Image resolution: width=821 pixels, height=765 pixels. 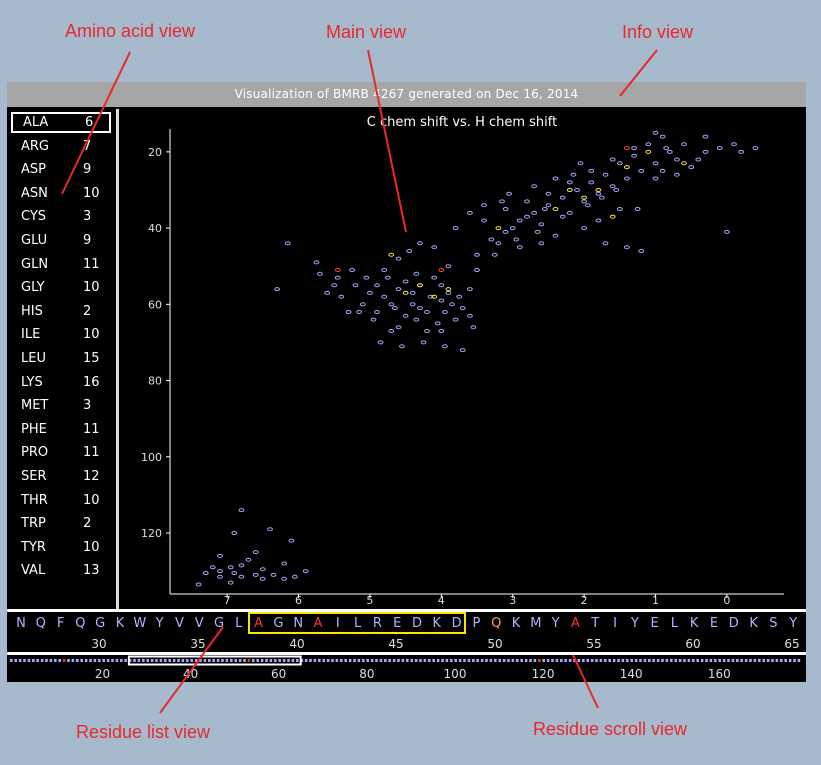 What do you see at coordinates (61, 240) in the screenshot?
I see `amino-acid-row-glu: GLU 9` at bounding box center [61, 240].